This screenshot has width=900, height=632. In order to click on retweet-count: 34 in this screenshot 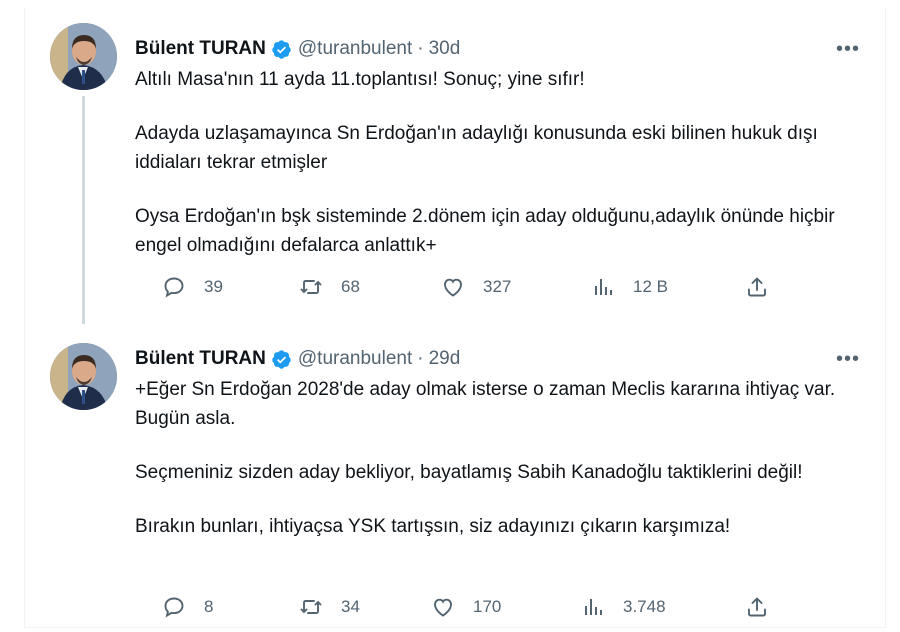, I will do `click(350, 606)`.